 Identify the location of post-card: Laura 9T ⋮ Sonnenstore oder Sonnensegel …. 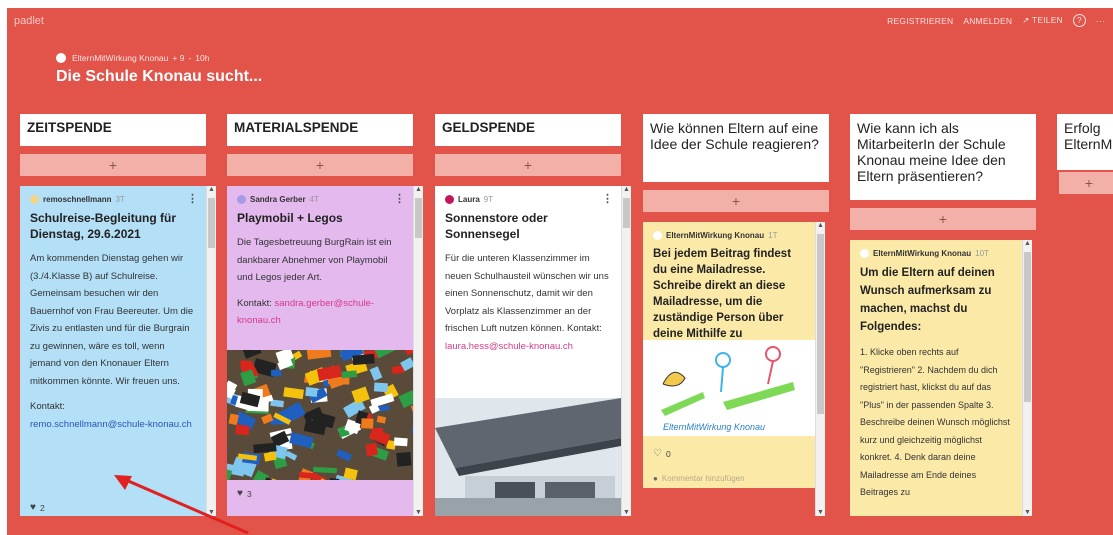
(528, 351).